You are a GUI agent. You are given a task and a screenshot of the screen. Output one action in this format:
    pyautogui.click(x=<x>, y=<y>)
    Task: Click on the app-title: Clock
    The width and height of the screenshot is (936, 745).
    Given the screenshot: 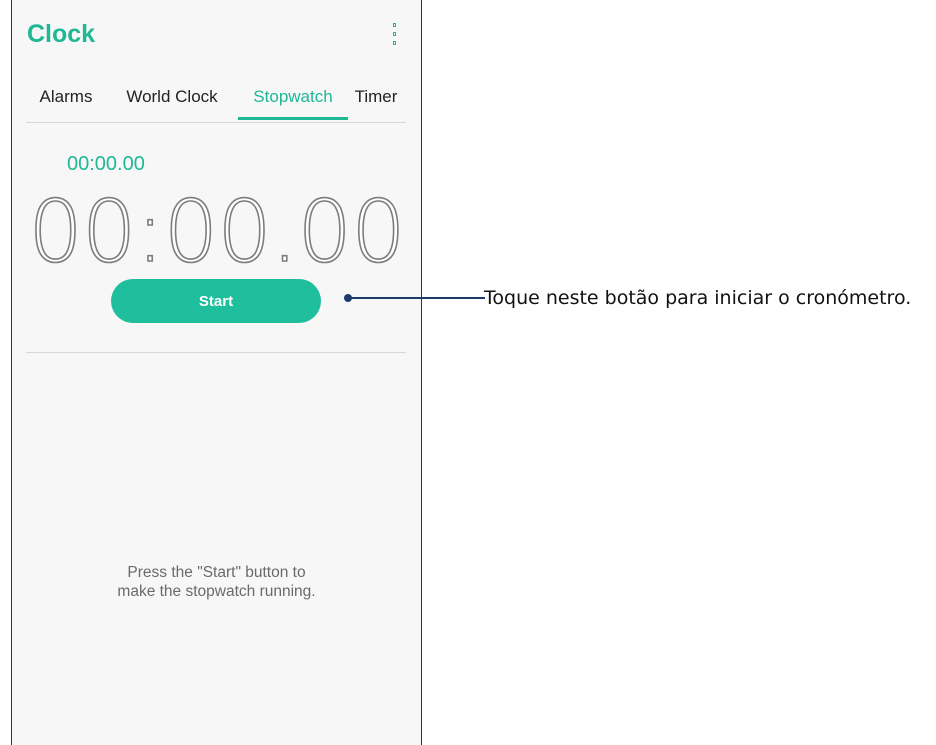 What is the action you would take?
    pyautogui.click(x=61, y=34)
    